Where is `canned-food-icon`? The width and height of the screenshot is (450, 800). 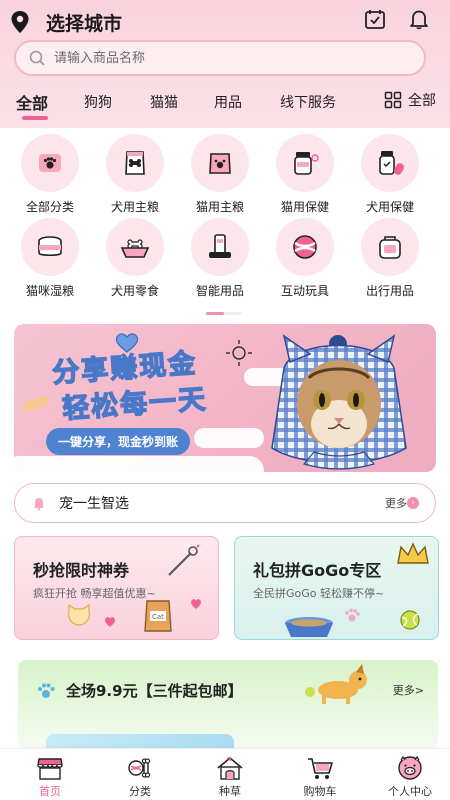 canned-food-icon is located at coordinates (50, 246).